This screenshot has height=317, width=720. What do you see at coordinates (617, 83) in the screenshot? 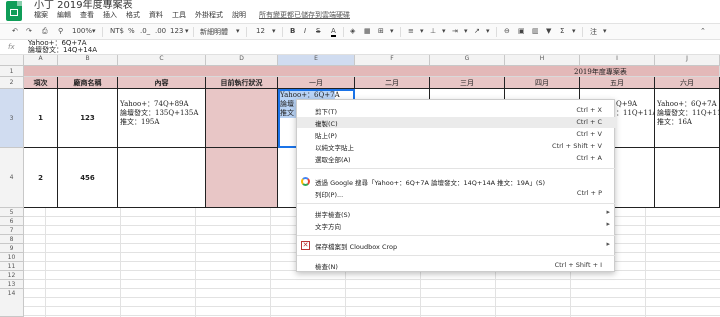
I see `header-may: 五月` at bounding box center [617, 83].